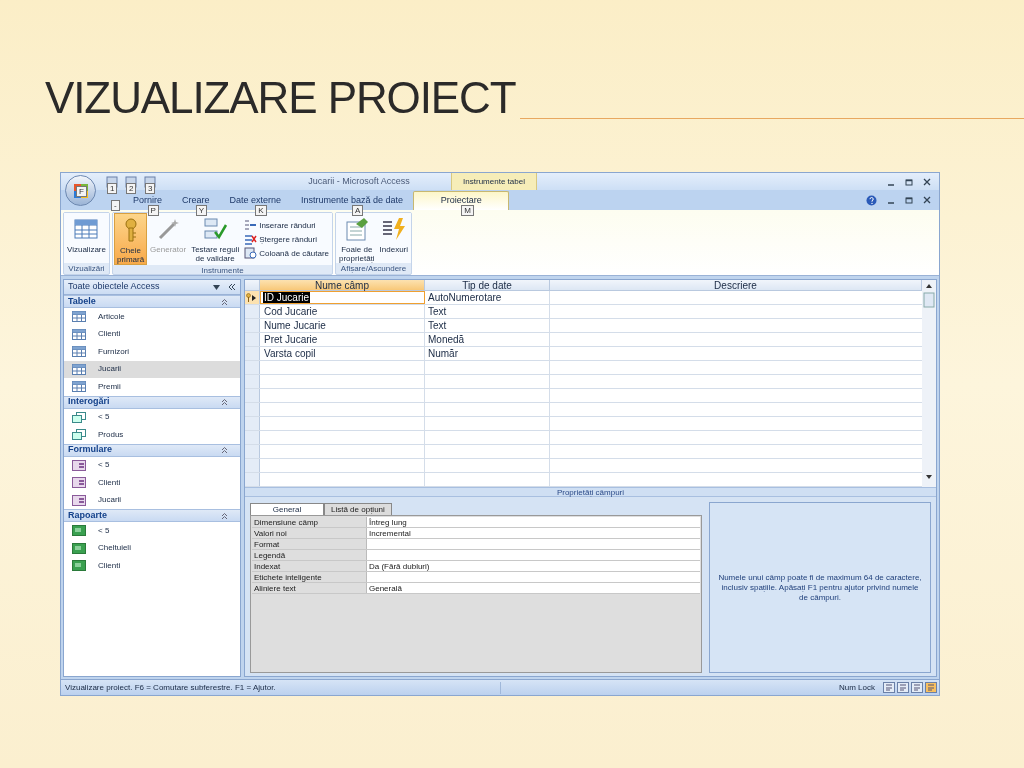  I want to click on group-label: Vizualizări, so click(86, 268).